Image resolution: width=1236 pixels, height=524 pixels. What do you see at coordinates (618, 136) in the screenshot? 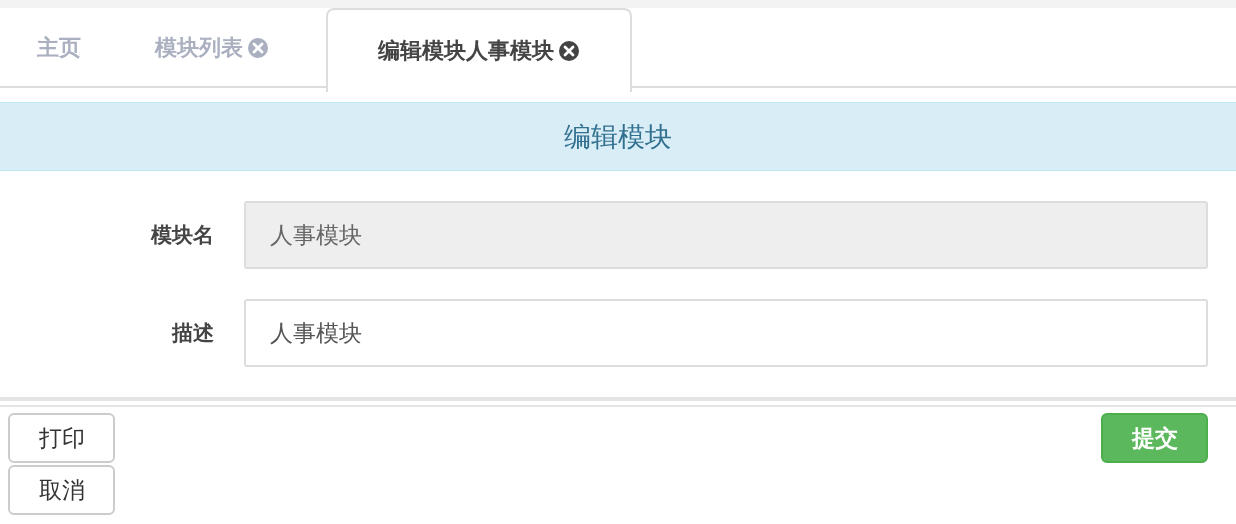
I see `panel-title: 编辑模块` at bounding box center [618, 136].